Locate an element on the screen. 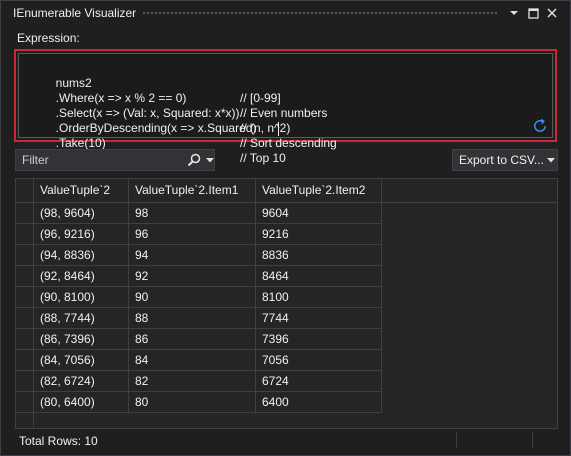 This screenshot has height=456, width=571. table-cell: 9604 is located at coordinates (319, 213).